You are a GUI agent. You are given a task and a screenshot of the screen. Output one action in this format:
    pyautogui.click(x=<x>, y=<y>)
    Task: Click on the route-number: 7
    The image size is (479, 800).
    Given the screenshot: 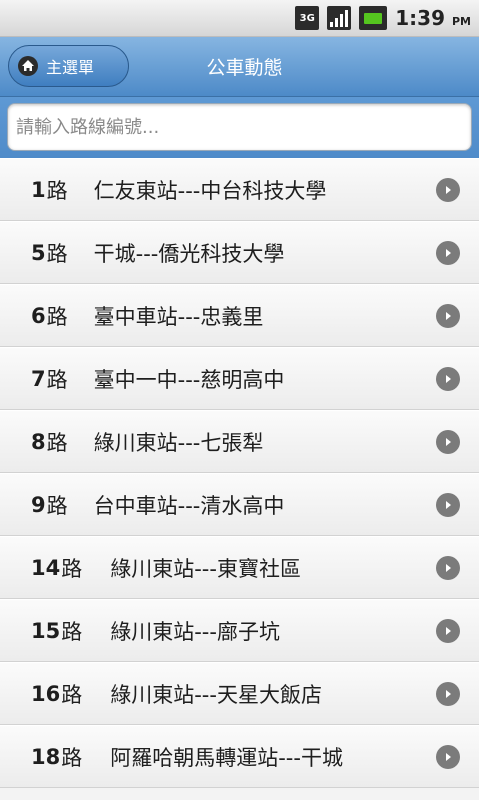 What is the action you would take?
    pyautogui.click(x=38, y=378)
    